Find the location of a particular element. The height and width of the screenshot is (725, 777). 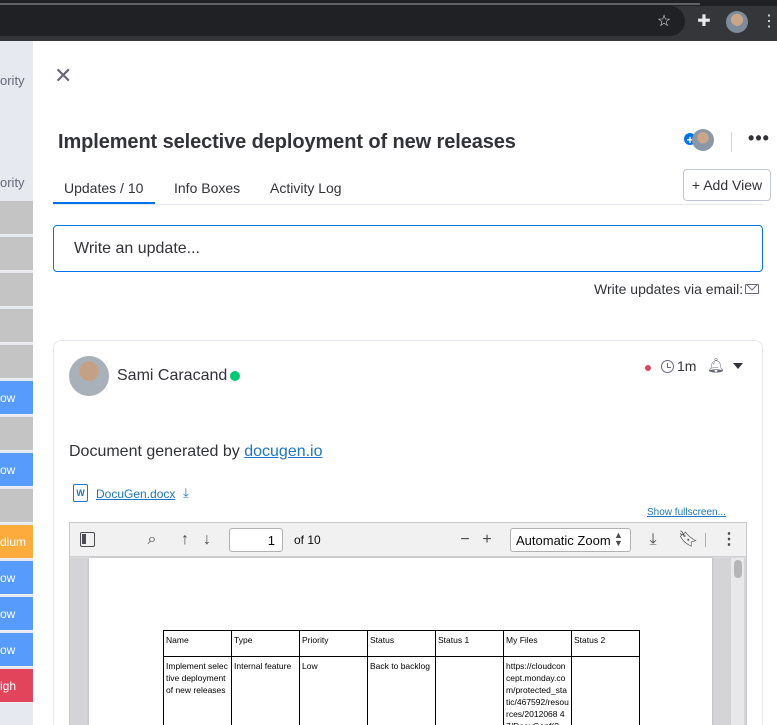

status-label: dium is located at coordinates (13, 542).